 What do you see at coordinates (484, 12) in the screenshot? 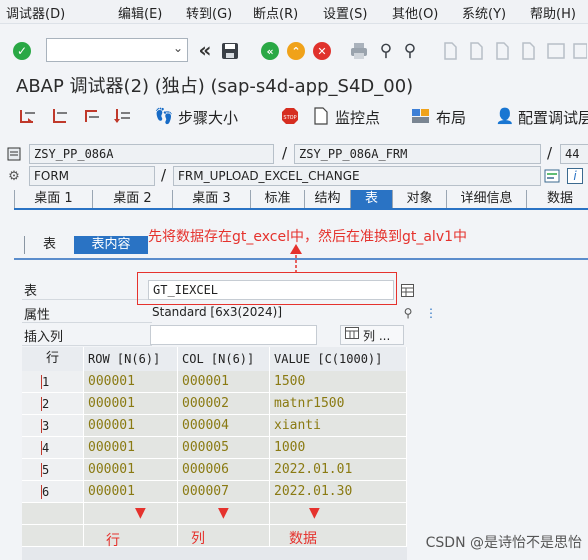
I see `menu-item-system: 系统(Y)` at bounding box center [484, 12].